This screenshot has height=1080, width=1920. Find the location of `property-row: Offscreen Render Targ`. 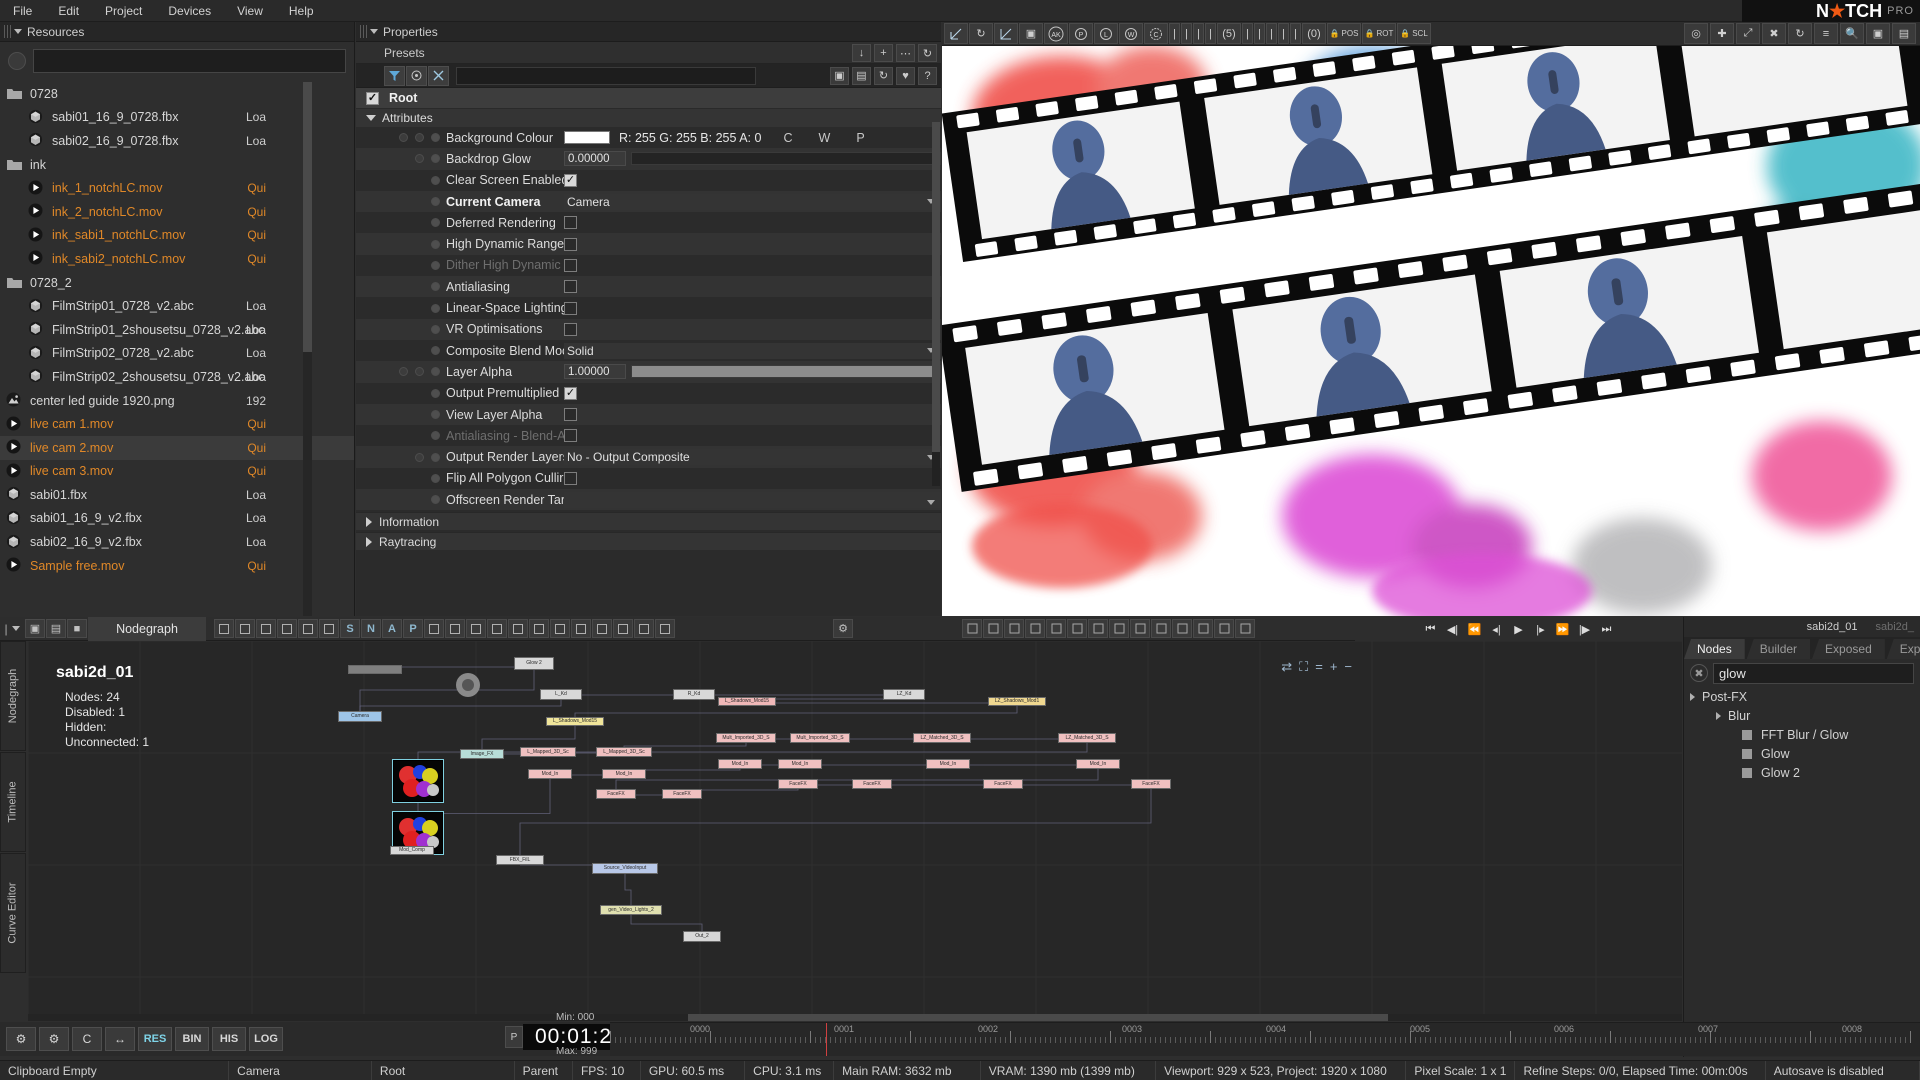

property-row: Offscreen Render Targ is located at coordinates (648, 500).